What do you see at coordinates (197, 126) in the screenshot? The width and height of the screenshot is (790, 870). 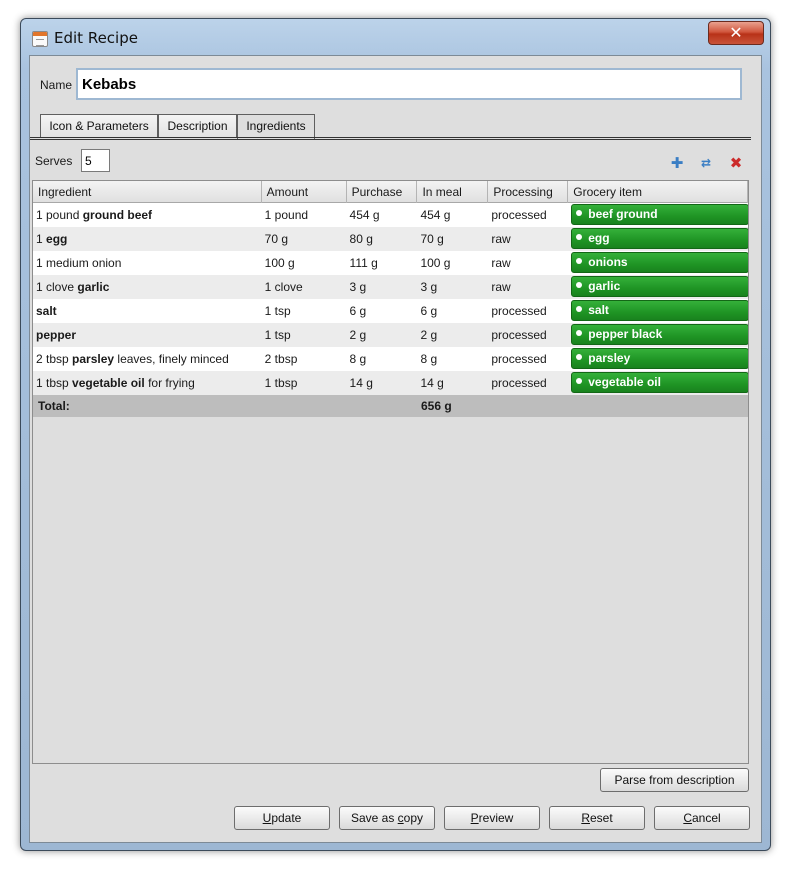 I see `tab-description: Description` at bounding box center [197, 126].